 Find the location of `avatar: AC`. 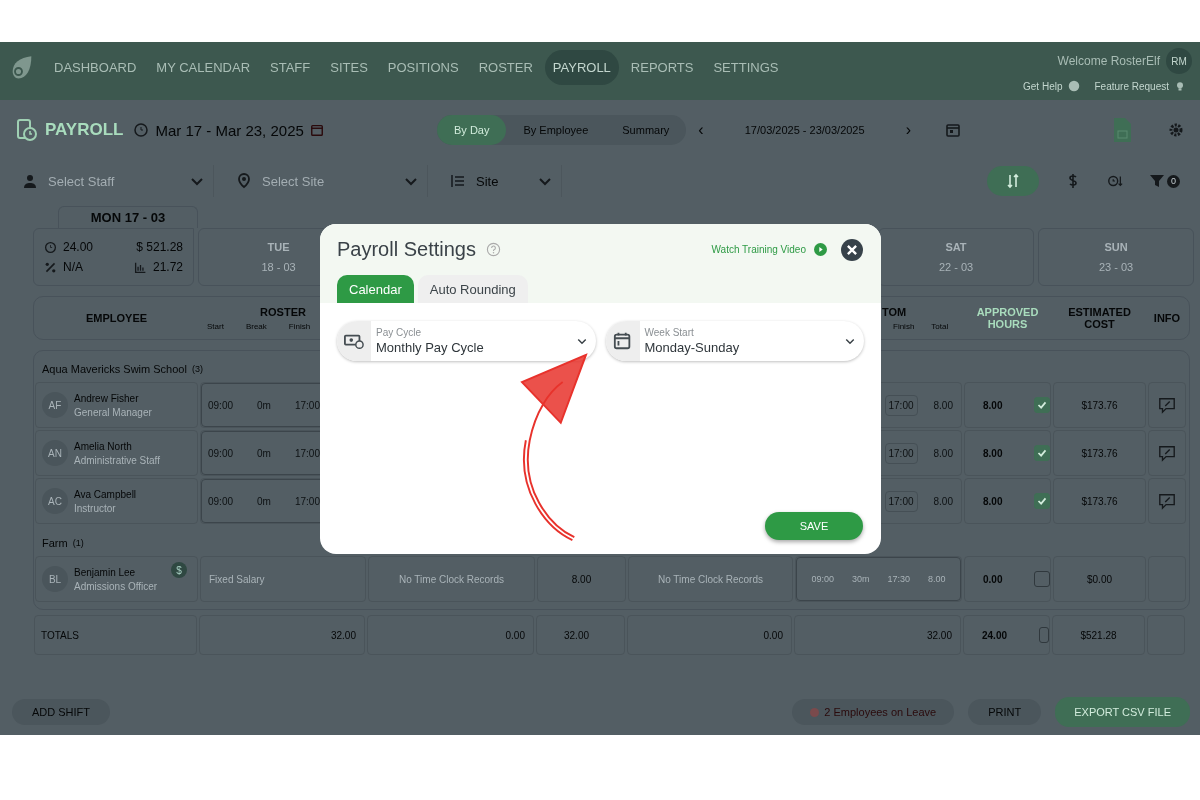

avatar: AC is located at coordinates (55, 501).